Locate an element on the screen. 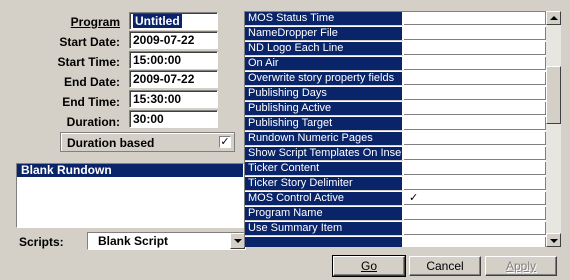 The image size is (570, 280). property-name: Use Summary Item is located at coordinates (324, 228).